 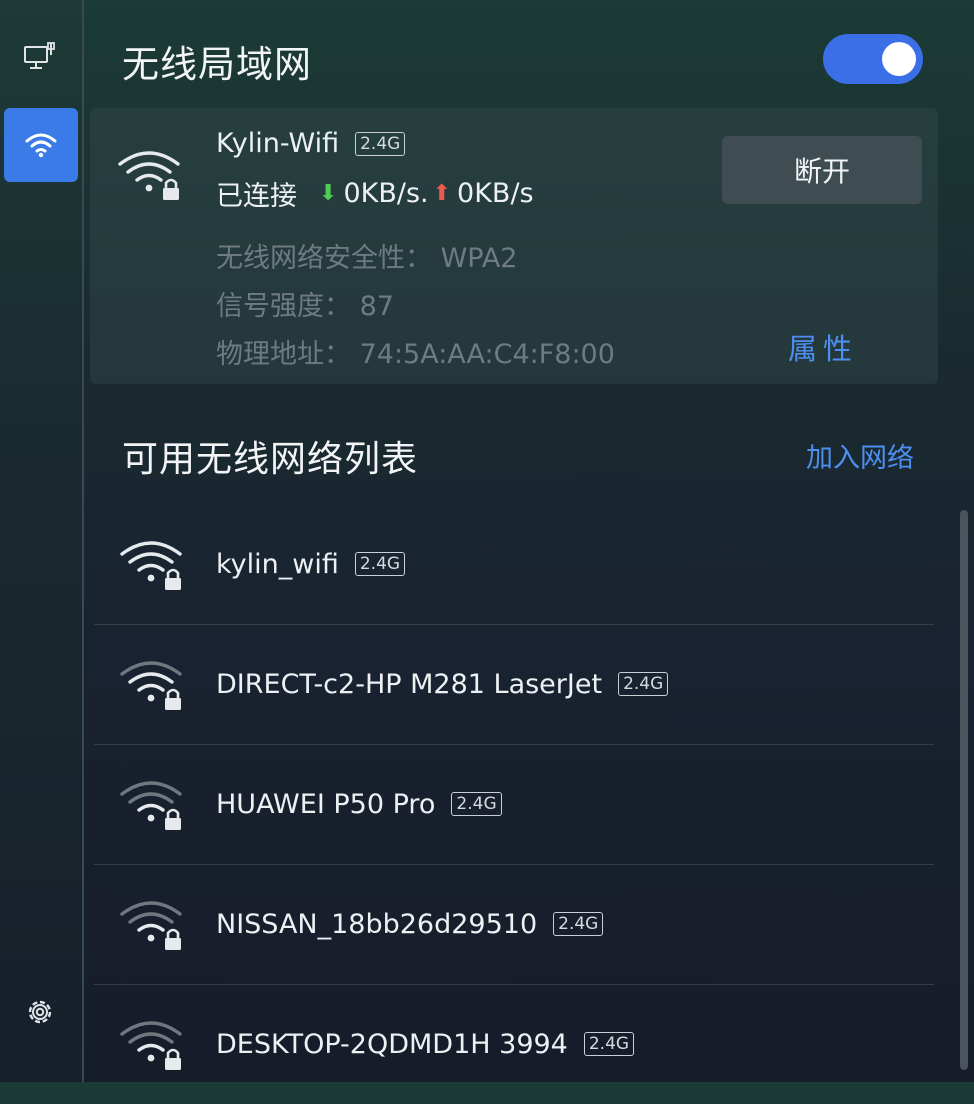 I want to click on download-arrow-icon: ⬇, so click(x=328, y=193).